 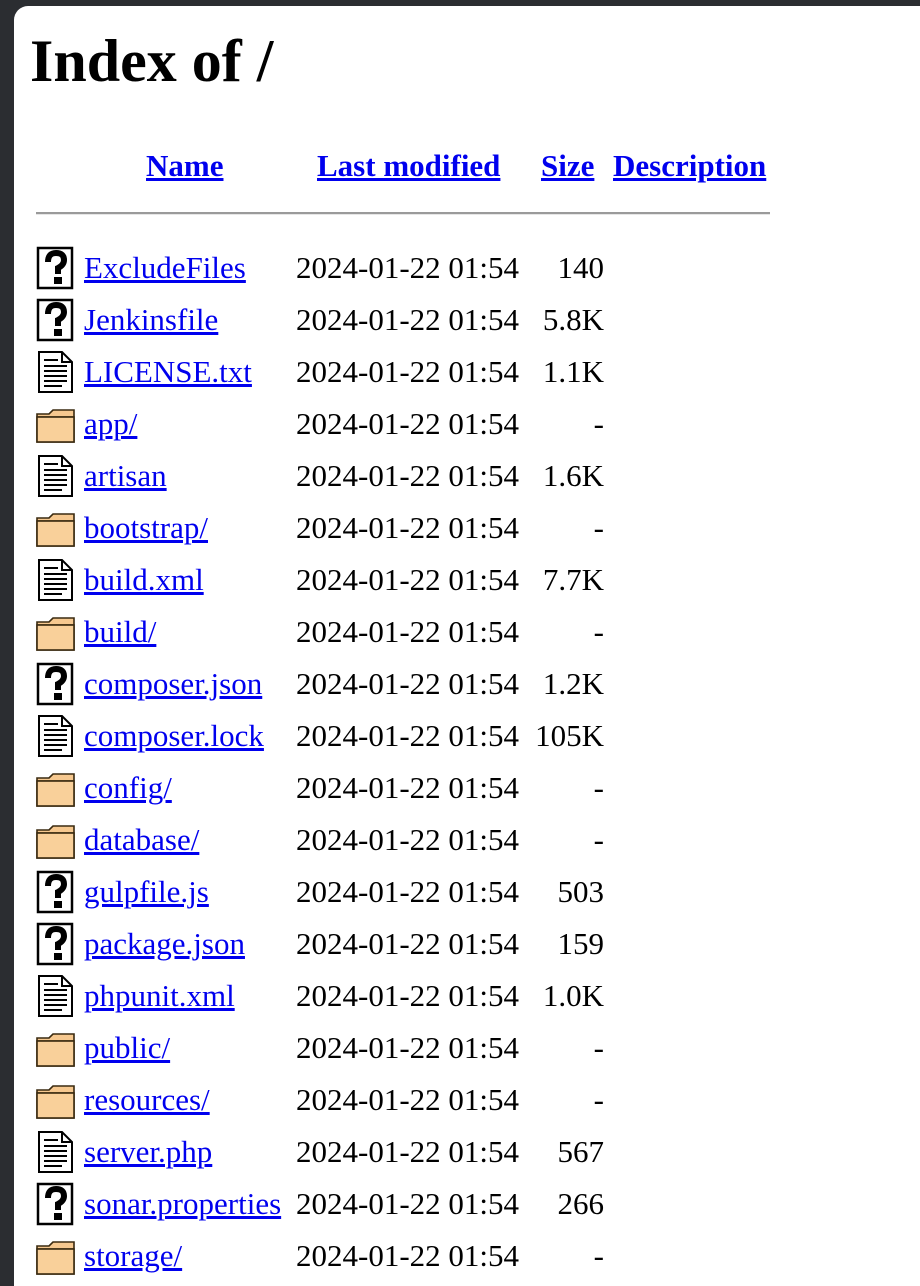 I want to click on size-cell: 503, so click(x=581, y=891).